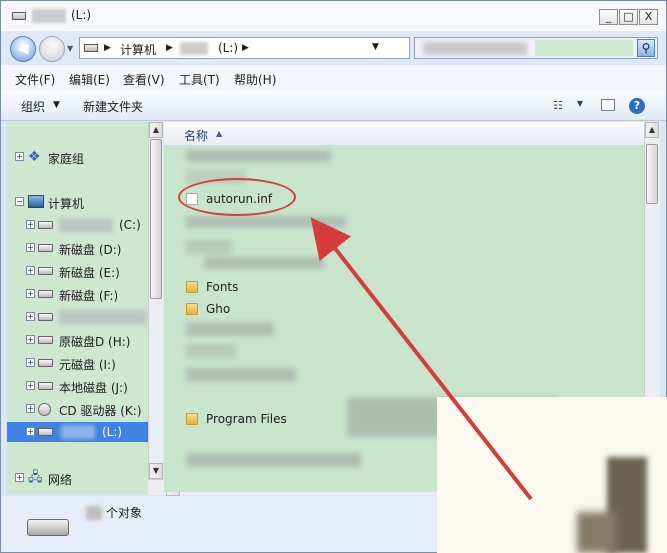 This screenshot has height=553, width=667. Describe the element at coordinates (536, 48) in the screenshot. I see `search-input: ⚲` at that location.